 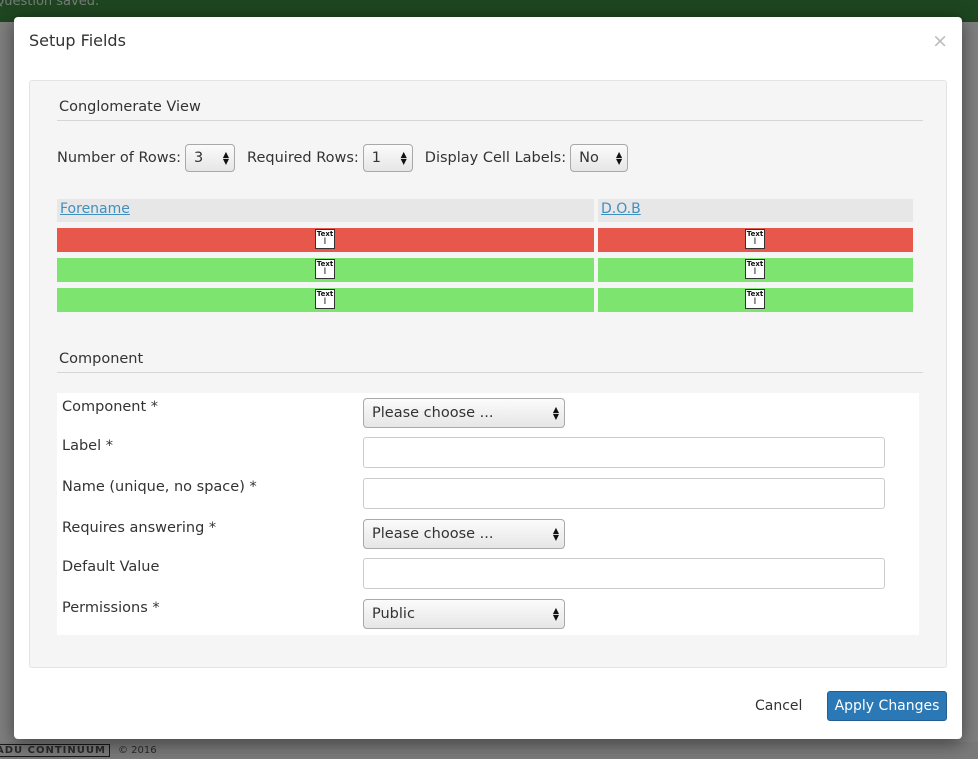 I want to click on permissions-select-value: Public, so click(x=393, y=614).